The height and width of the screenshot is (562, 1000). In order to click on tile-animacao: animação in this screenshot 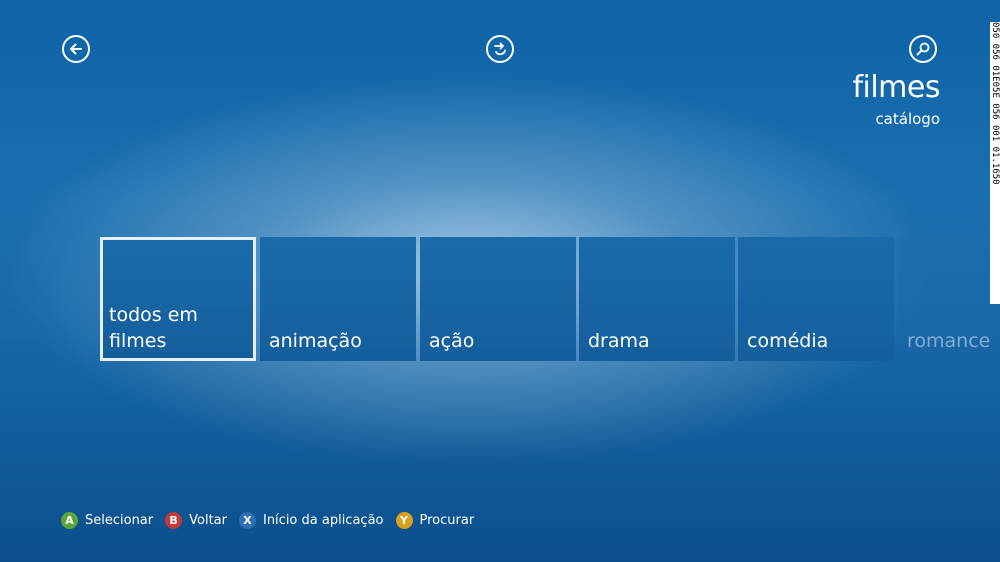, I will do `click(338, 299)`.